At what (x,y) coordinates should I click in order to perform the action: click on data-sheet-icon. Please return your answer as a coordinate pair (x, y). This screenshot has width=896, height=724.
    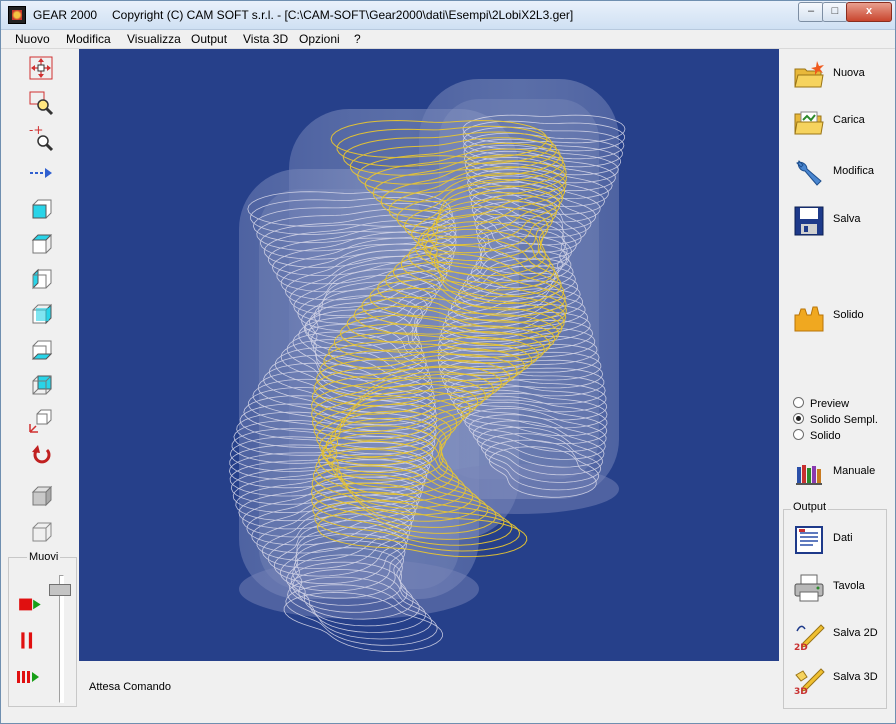
    Looking at the image, I should click on (809, 540).